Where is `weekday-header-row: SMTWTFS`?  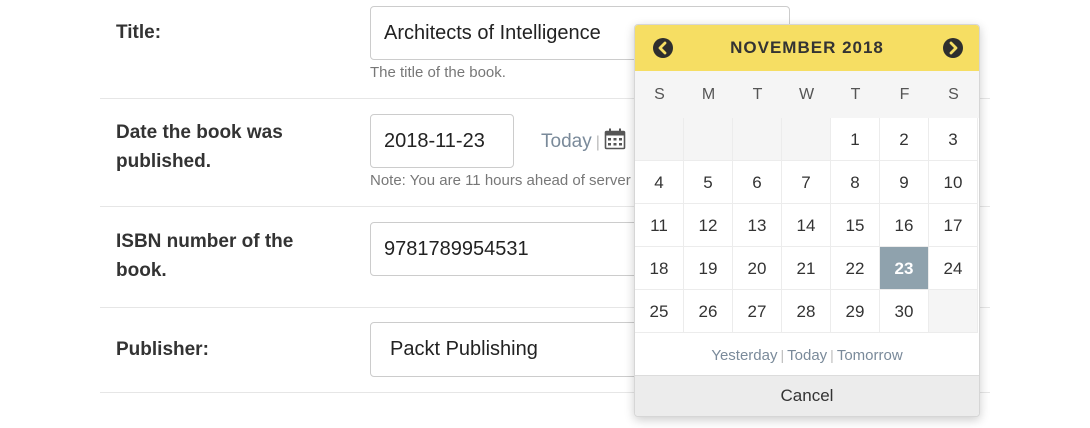
weekday-header-row: SMTWTFS is located at coordinates (807, 94).